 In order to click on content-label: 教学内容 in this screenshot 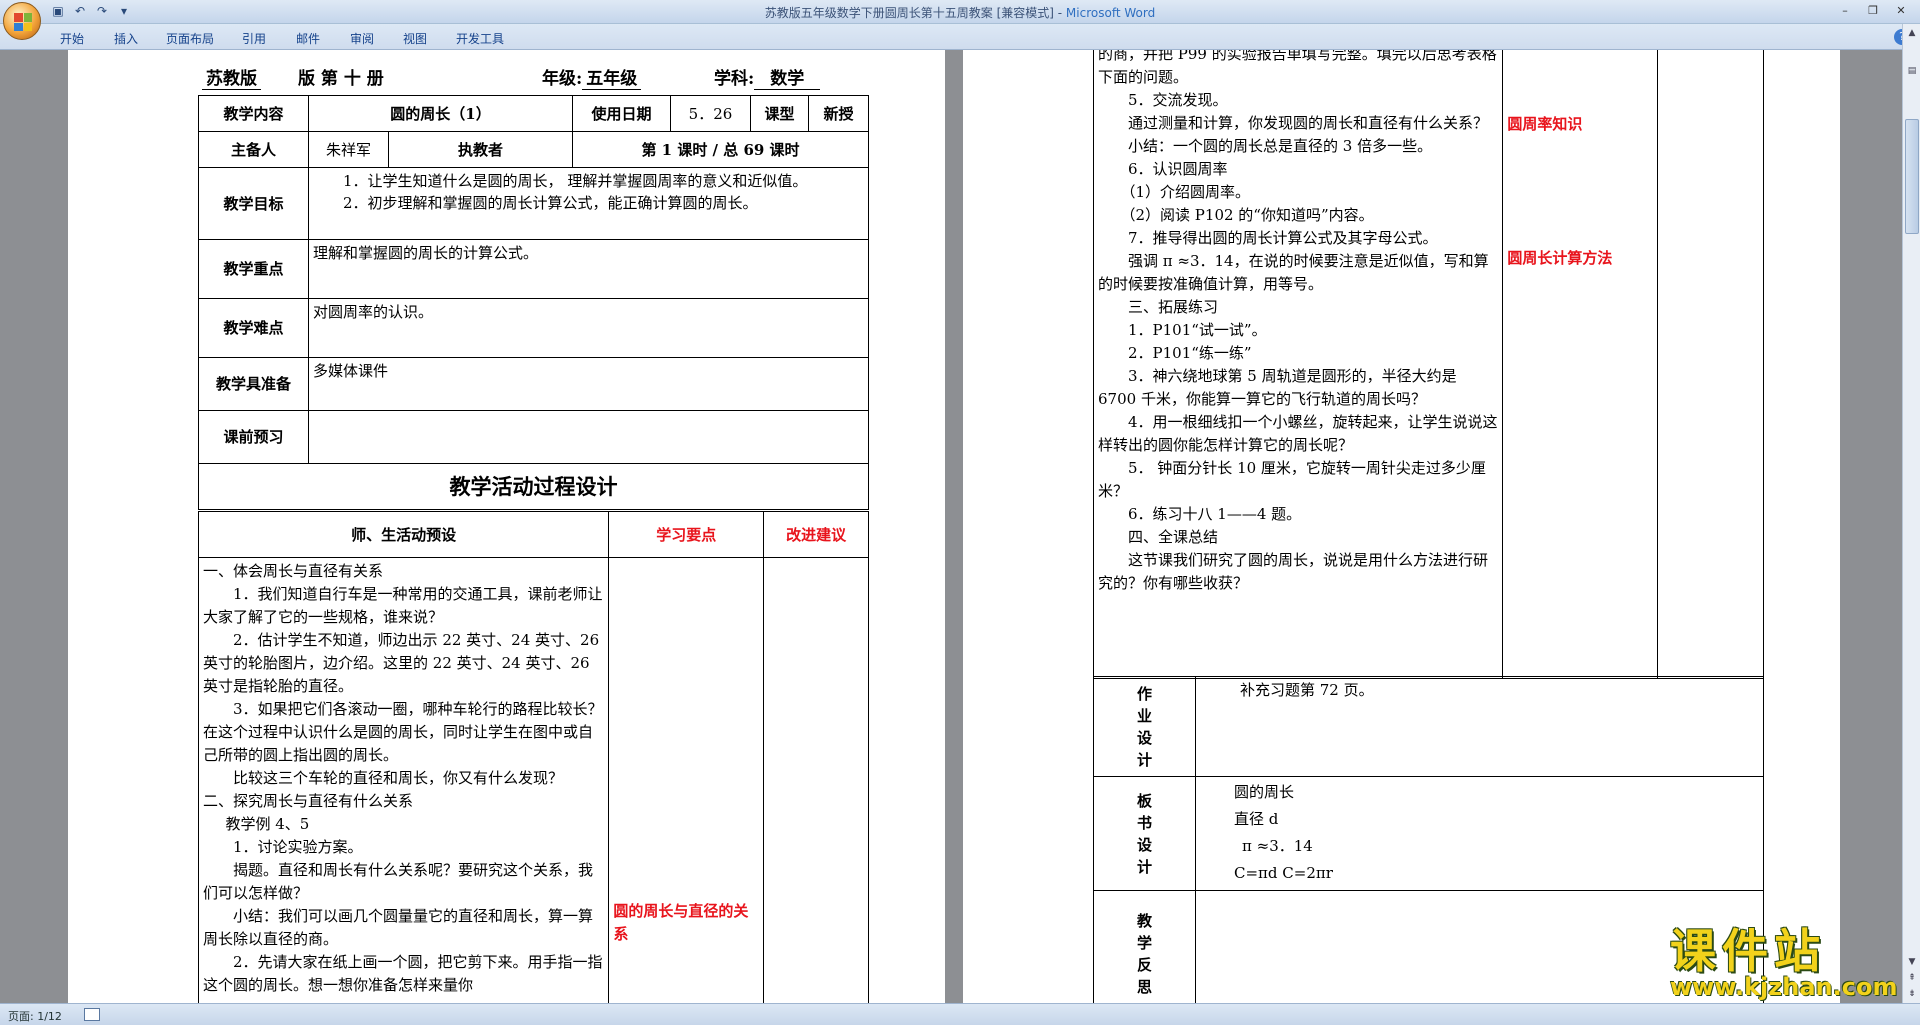, I will do `click(253, 113)`.